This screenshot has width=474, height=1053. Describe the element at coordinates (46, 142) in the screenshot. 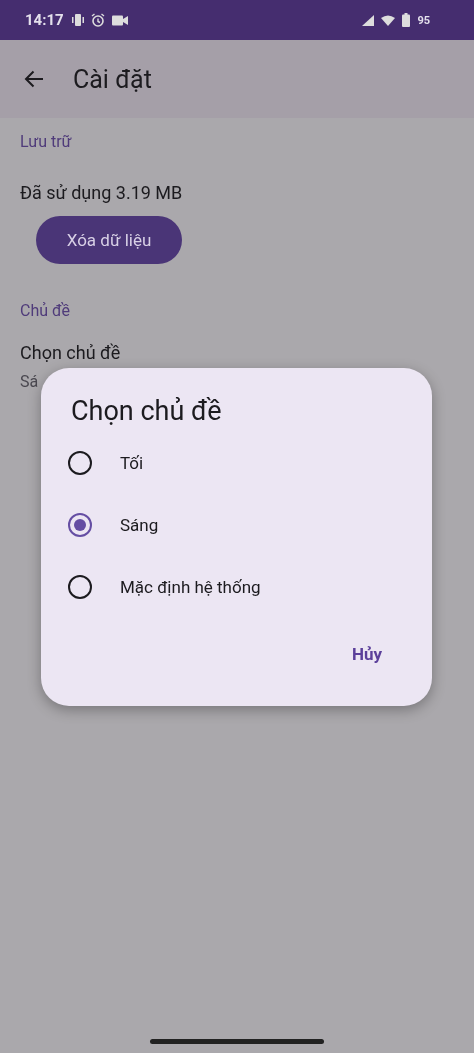

I see `section-header: Lưu trữ` at that location.